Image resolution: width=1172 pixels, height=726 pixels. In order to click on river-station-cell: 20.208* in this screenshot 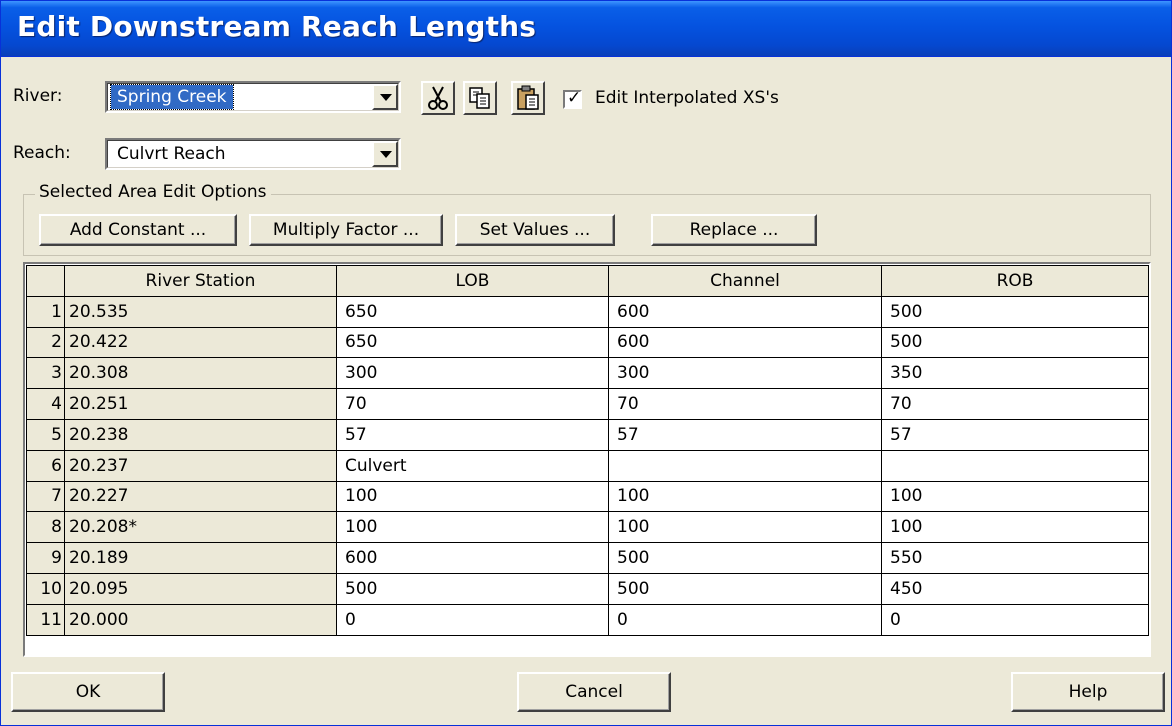, I will do `click(200, 527)`.